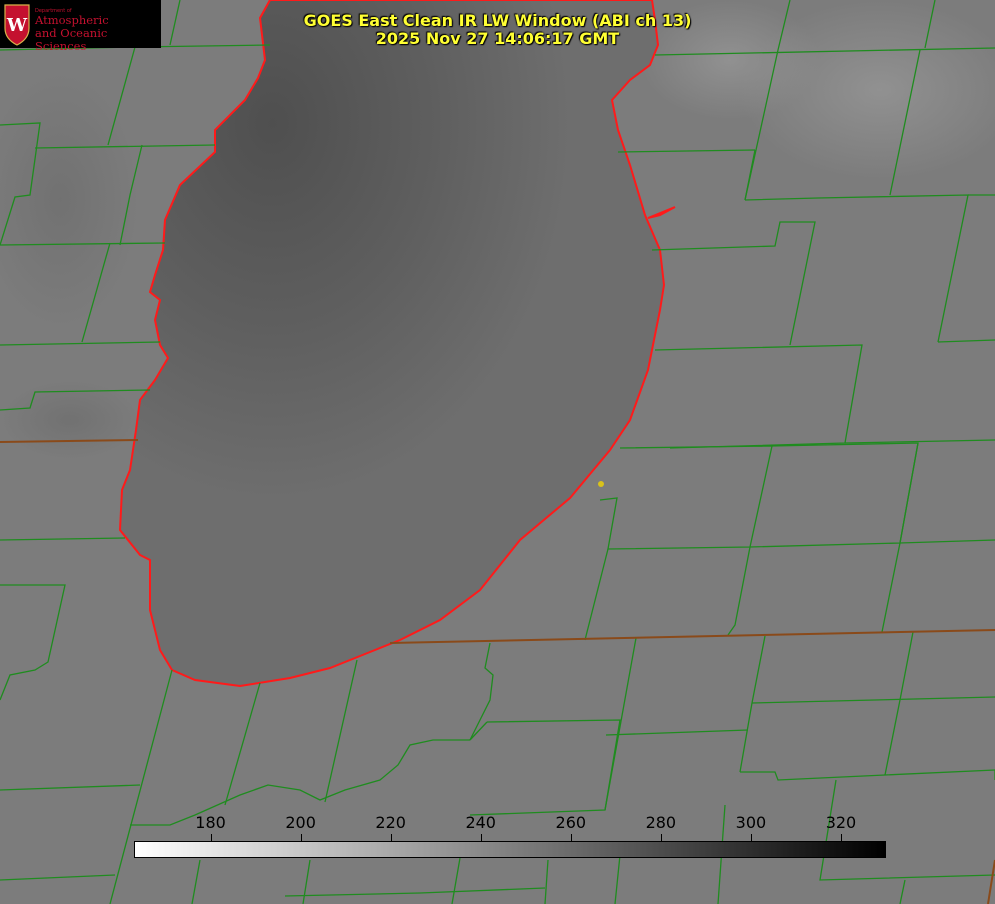 The image size is (995, 904). Describe the element at coordinates (841, 822) in the screenshot. I see `colorbar-tick-label: 320` at that location.